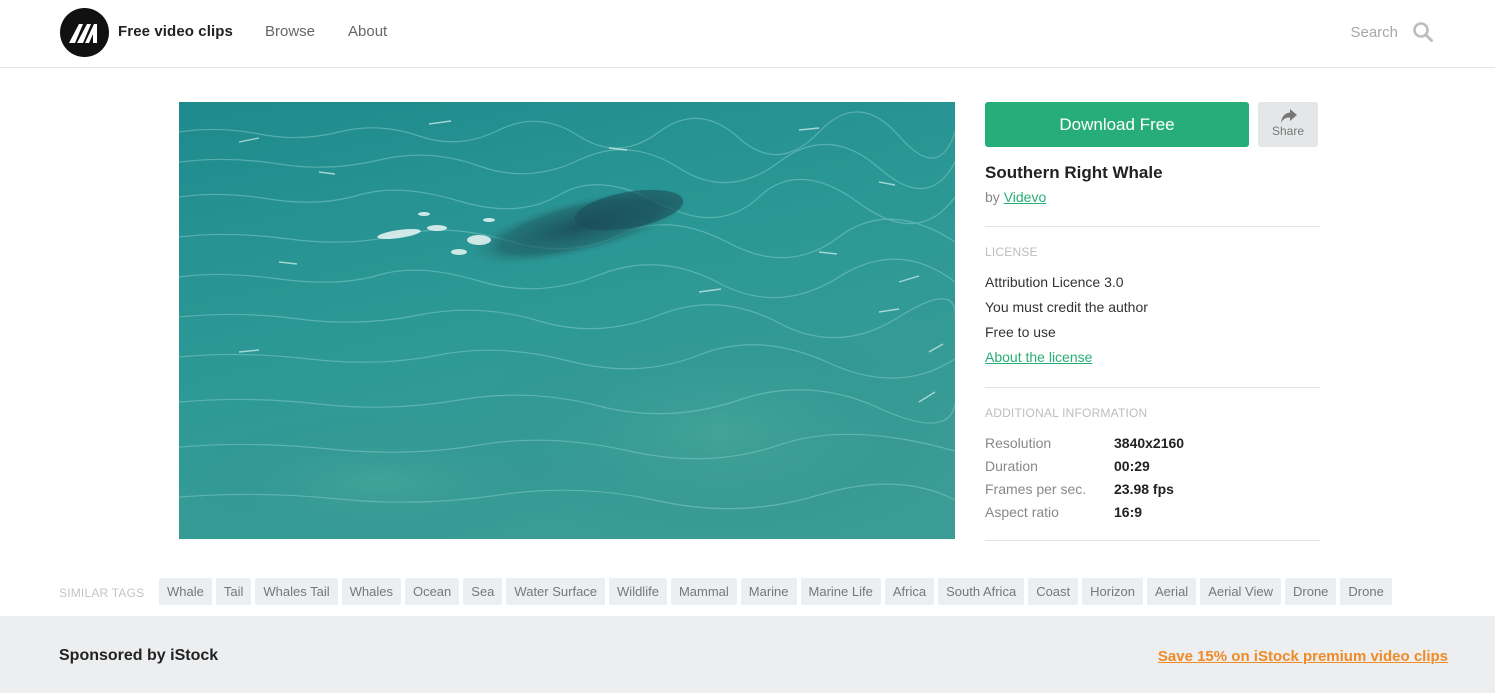  Describe the element at coordinates (1018, 443) in the screenshot. I see `info-key-resolution: Resolution` at that location.